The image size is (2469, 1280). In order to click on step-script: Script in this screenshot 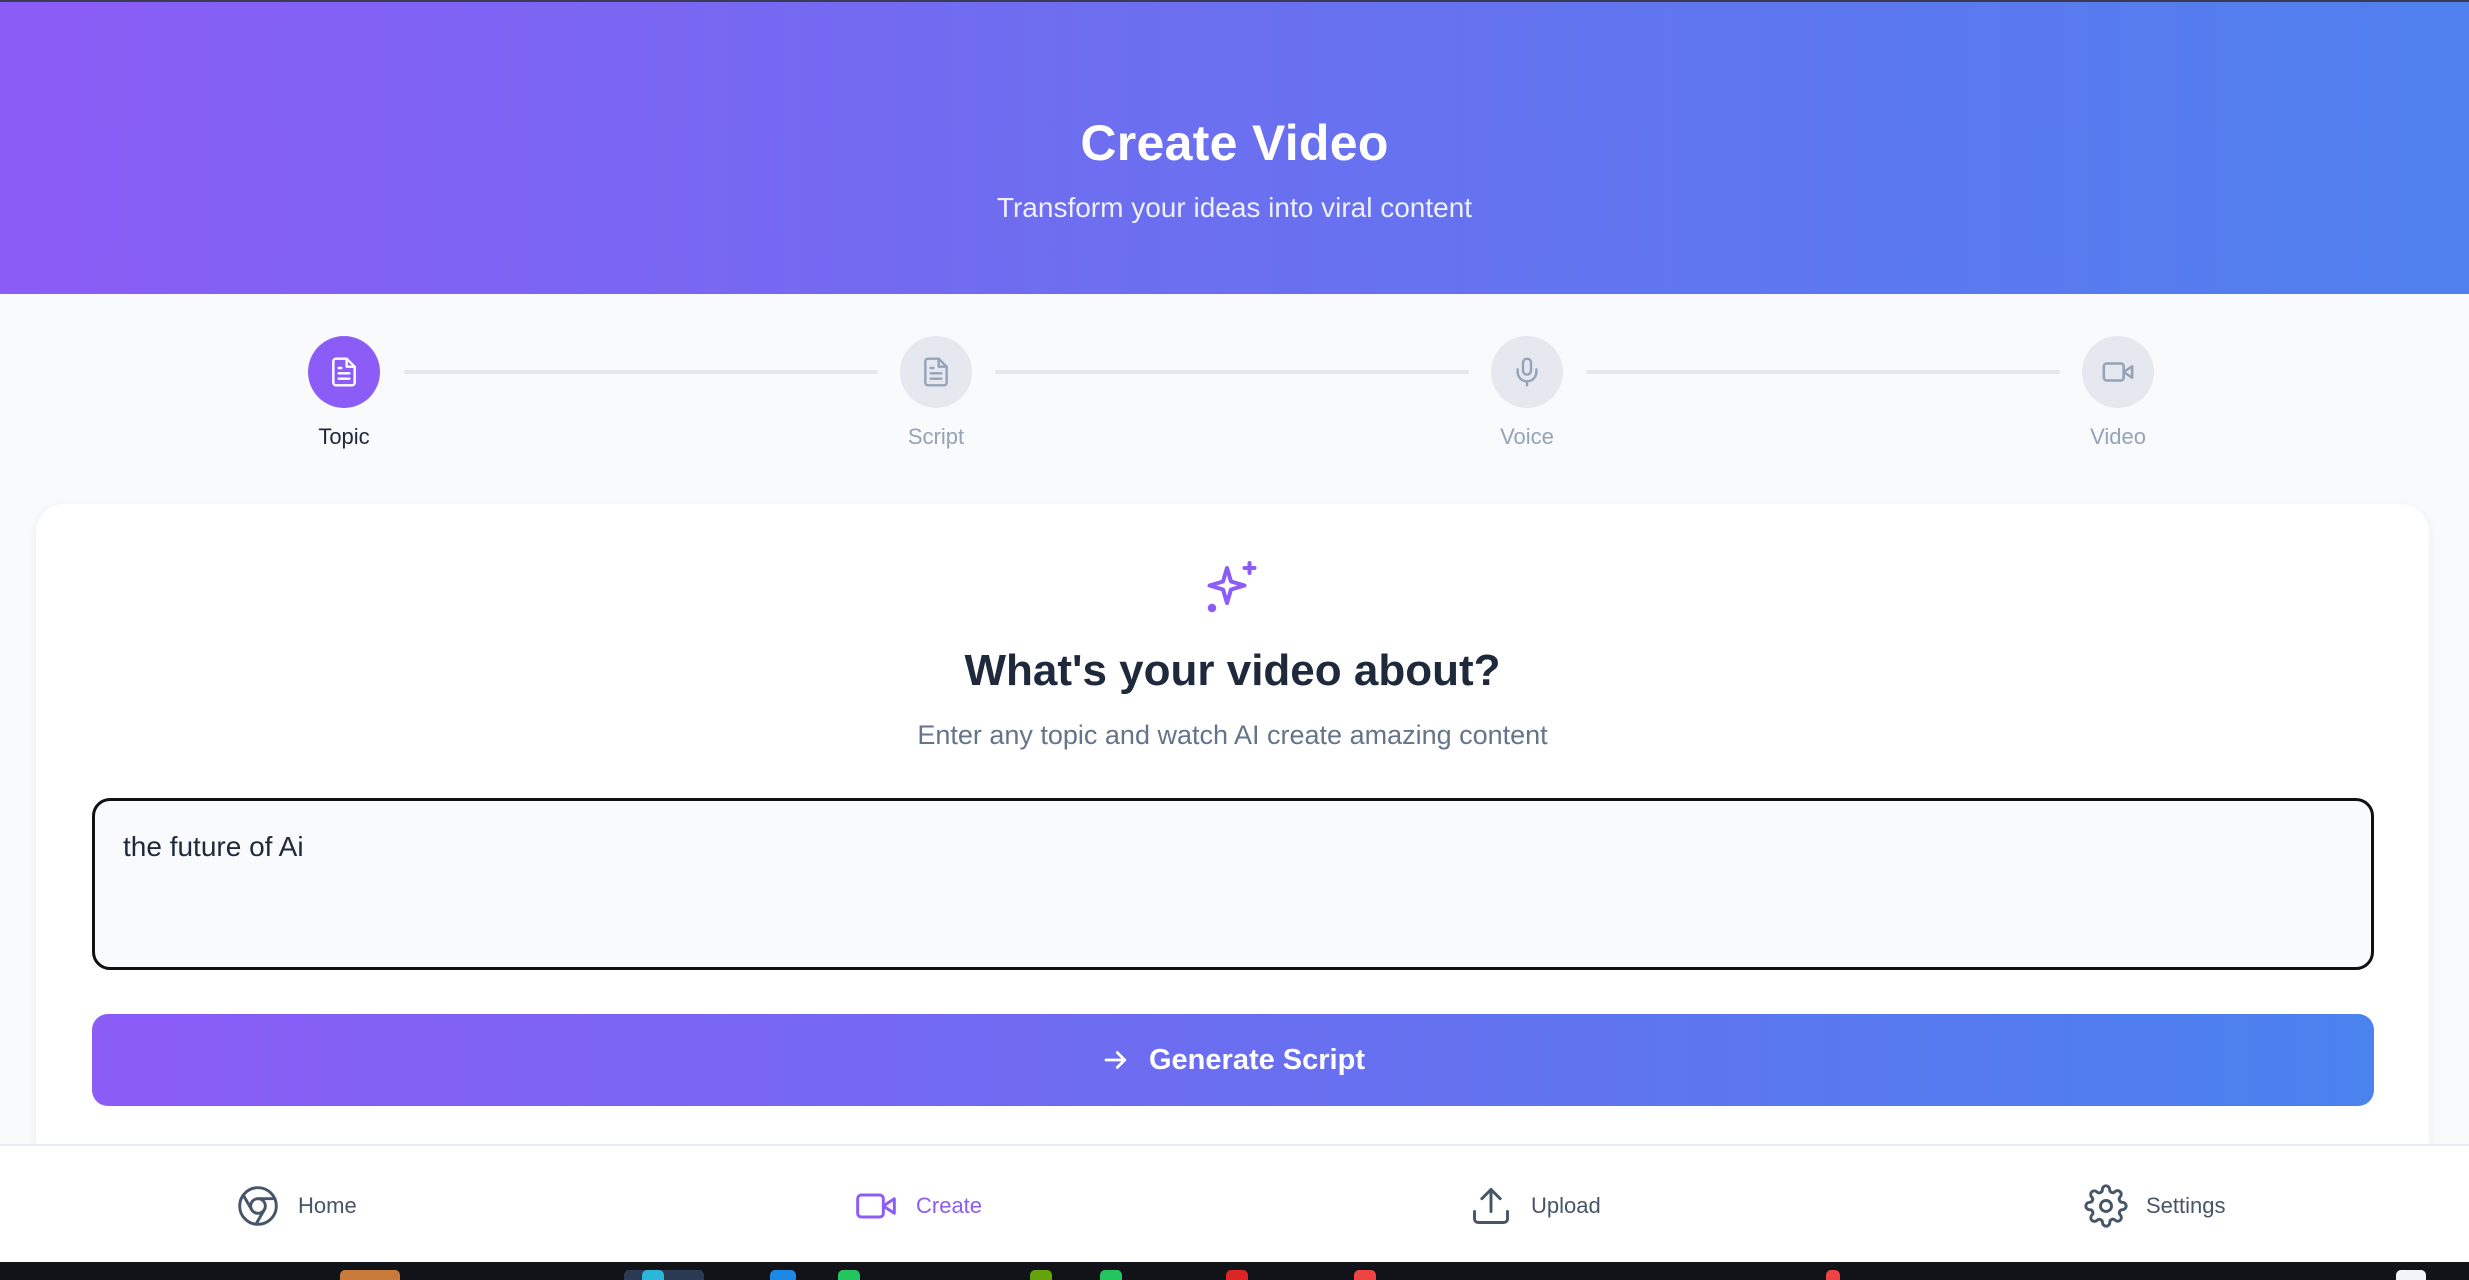, I will do `click(936, 393)`.